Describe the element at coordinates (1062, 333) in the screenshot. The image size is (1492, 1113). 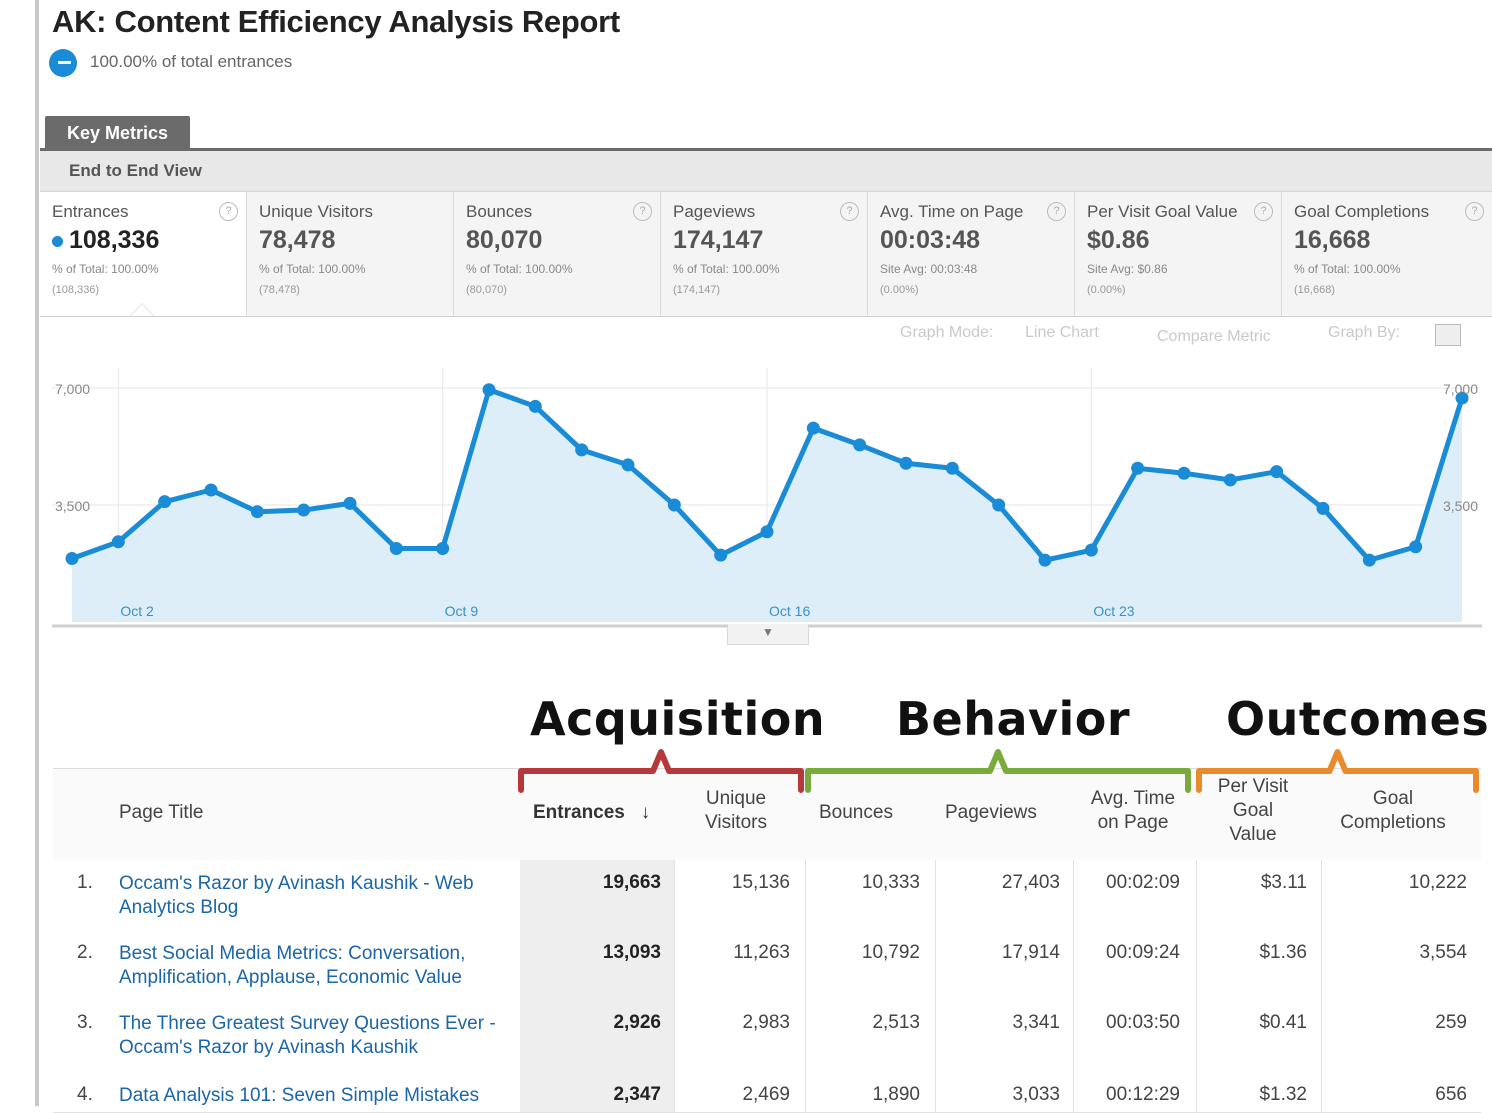
I see `graph-mode-select: Line Chart` at that location.